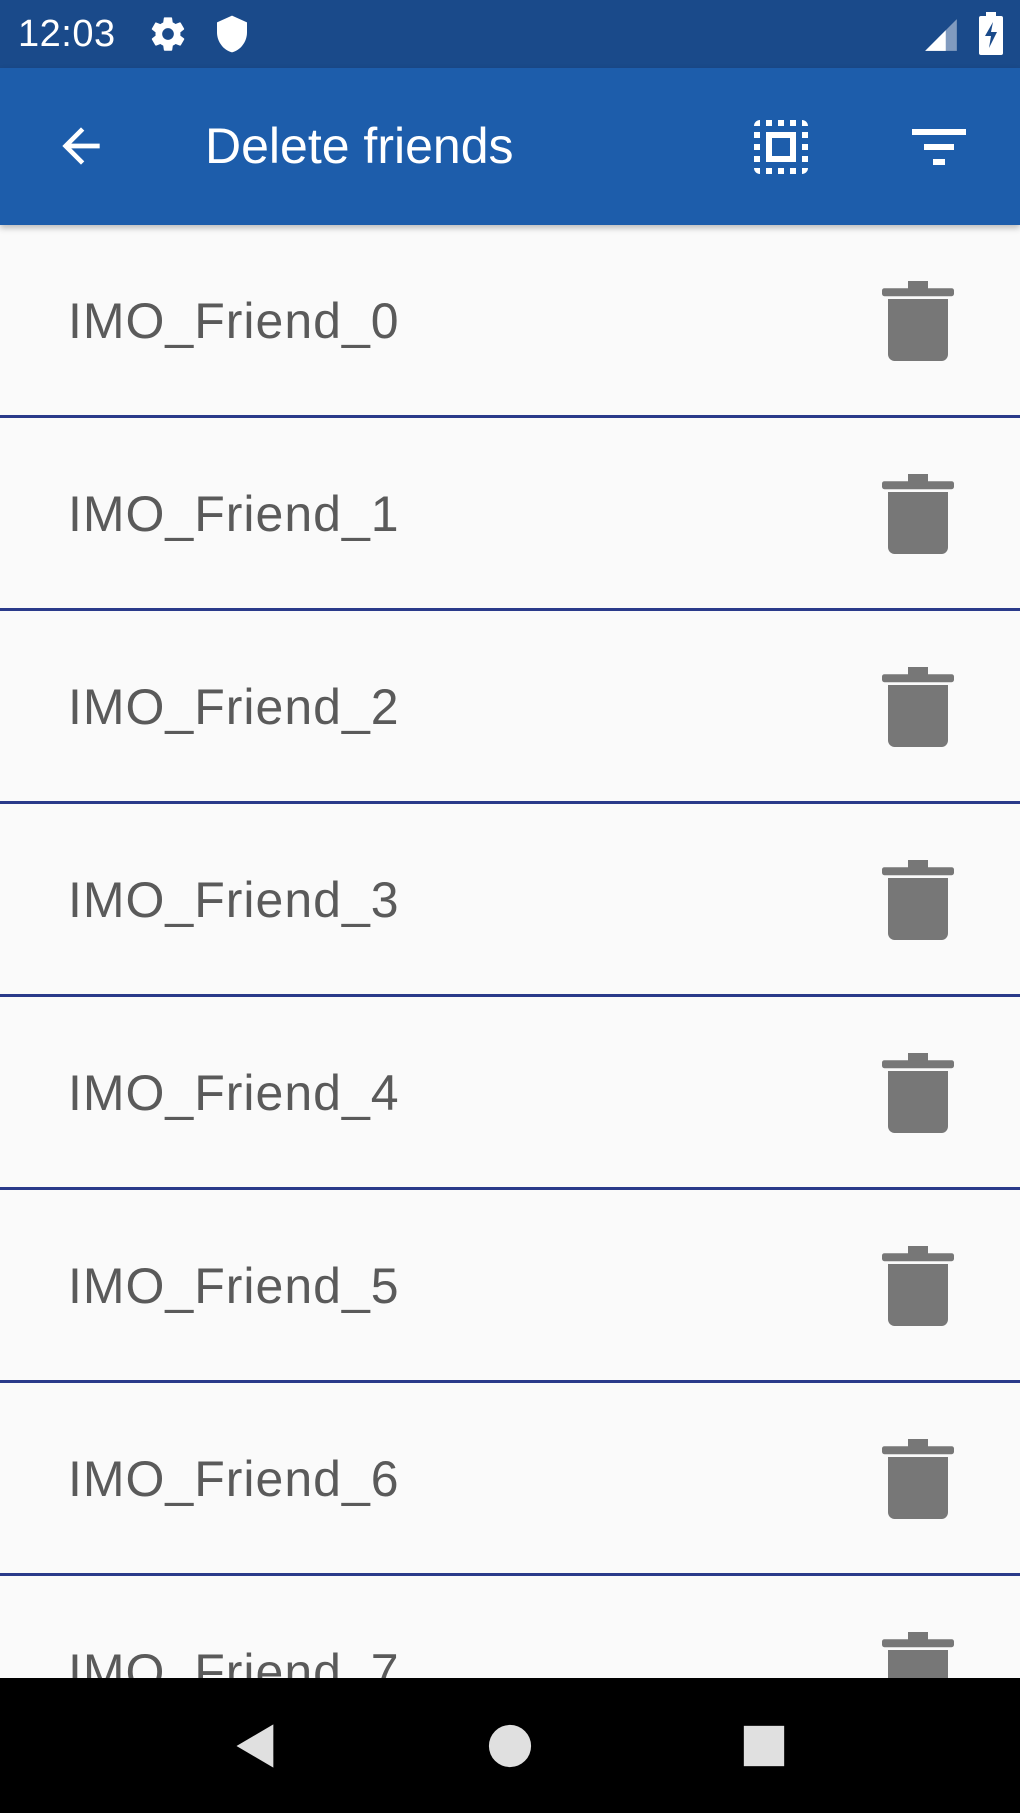  I want to click on arrow-back-icon, so click(81, 146).